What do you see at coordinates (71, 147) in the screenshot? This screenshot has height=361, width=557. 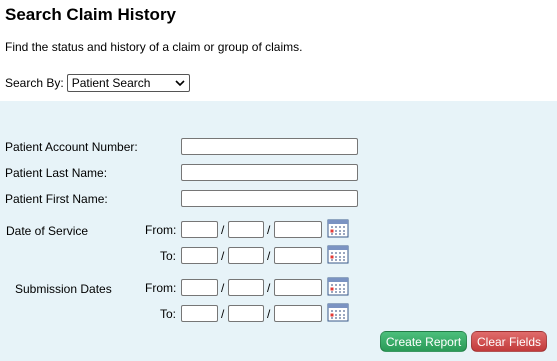 I see `account-number-label: Patient Account Number:` at bounding box center [71, 147].